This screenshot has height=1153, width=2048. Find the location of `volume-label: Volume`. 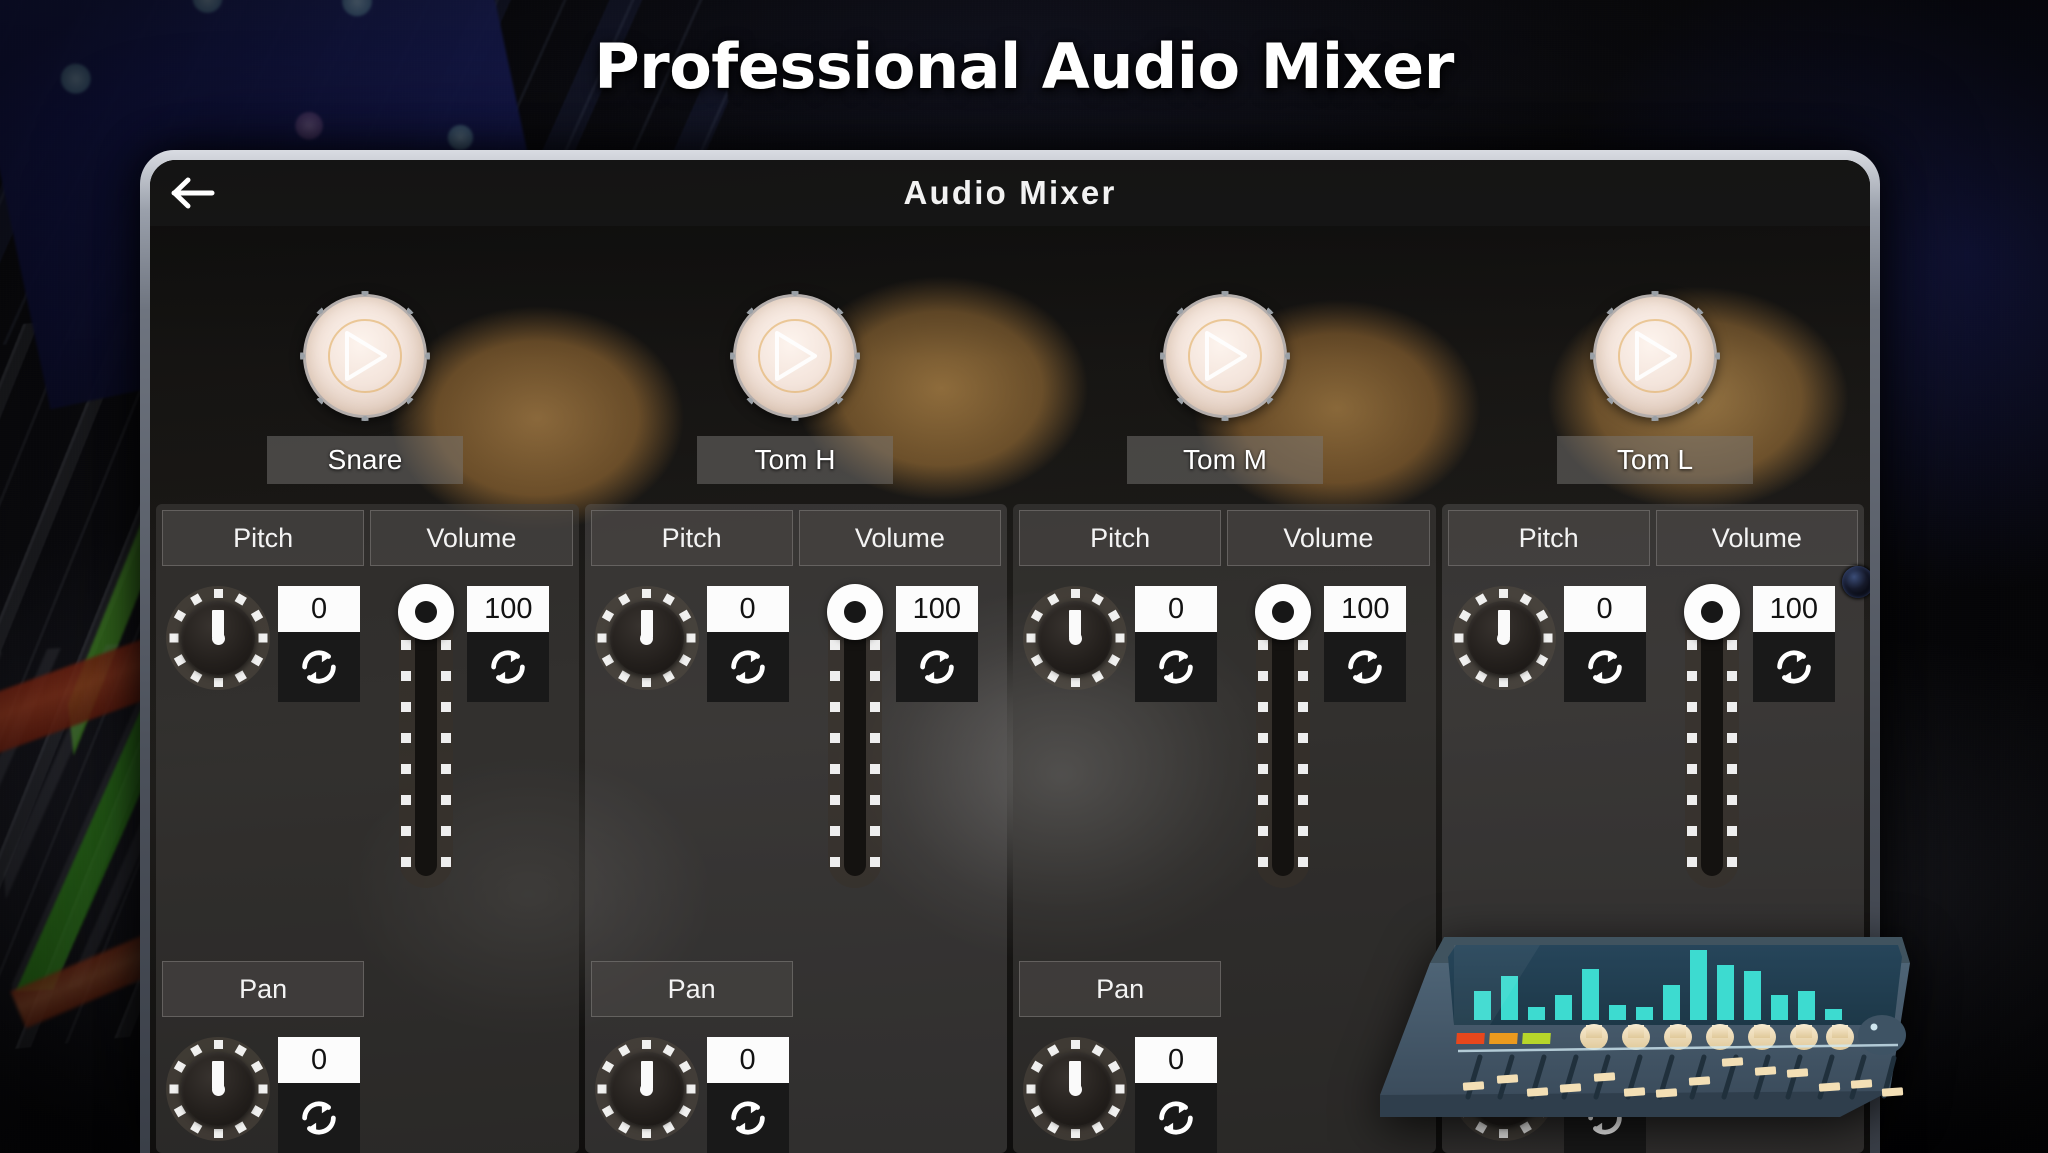

volume-label: Volume is located at coordinates (899, 537).